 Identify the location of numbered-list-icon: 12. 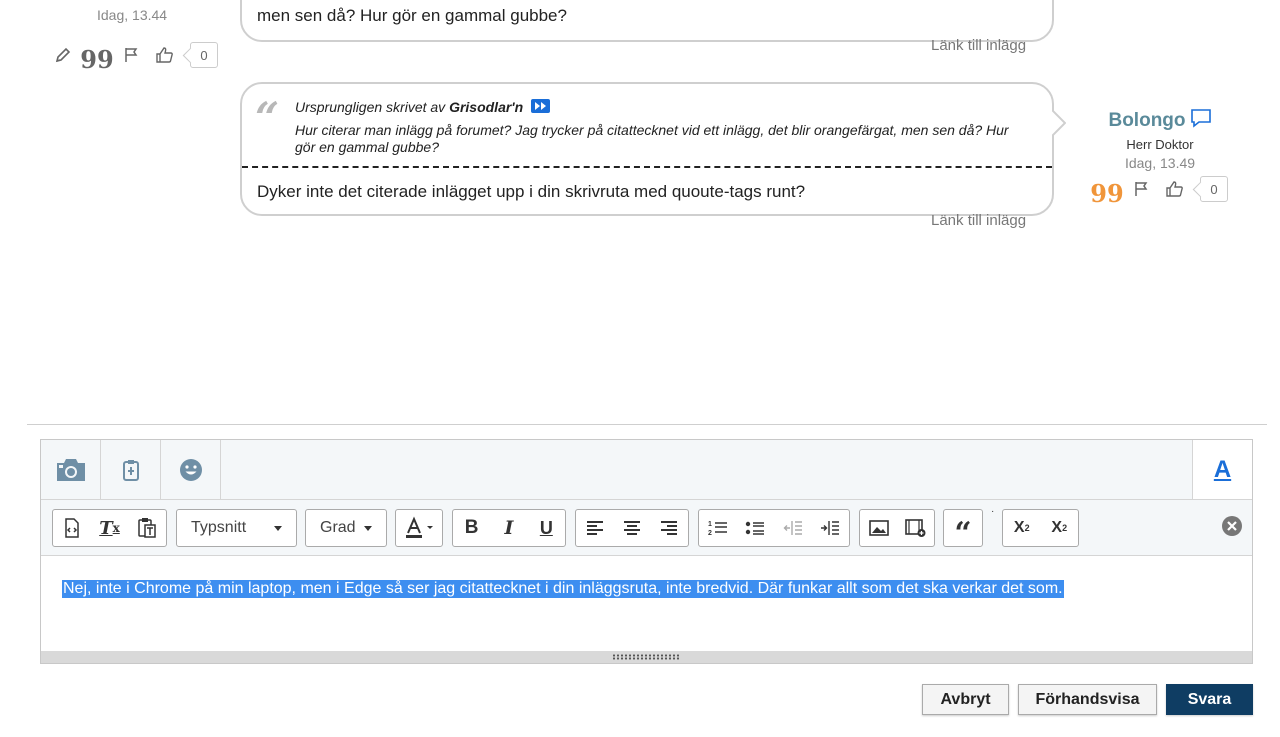
(718, 528).